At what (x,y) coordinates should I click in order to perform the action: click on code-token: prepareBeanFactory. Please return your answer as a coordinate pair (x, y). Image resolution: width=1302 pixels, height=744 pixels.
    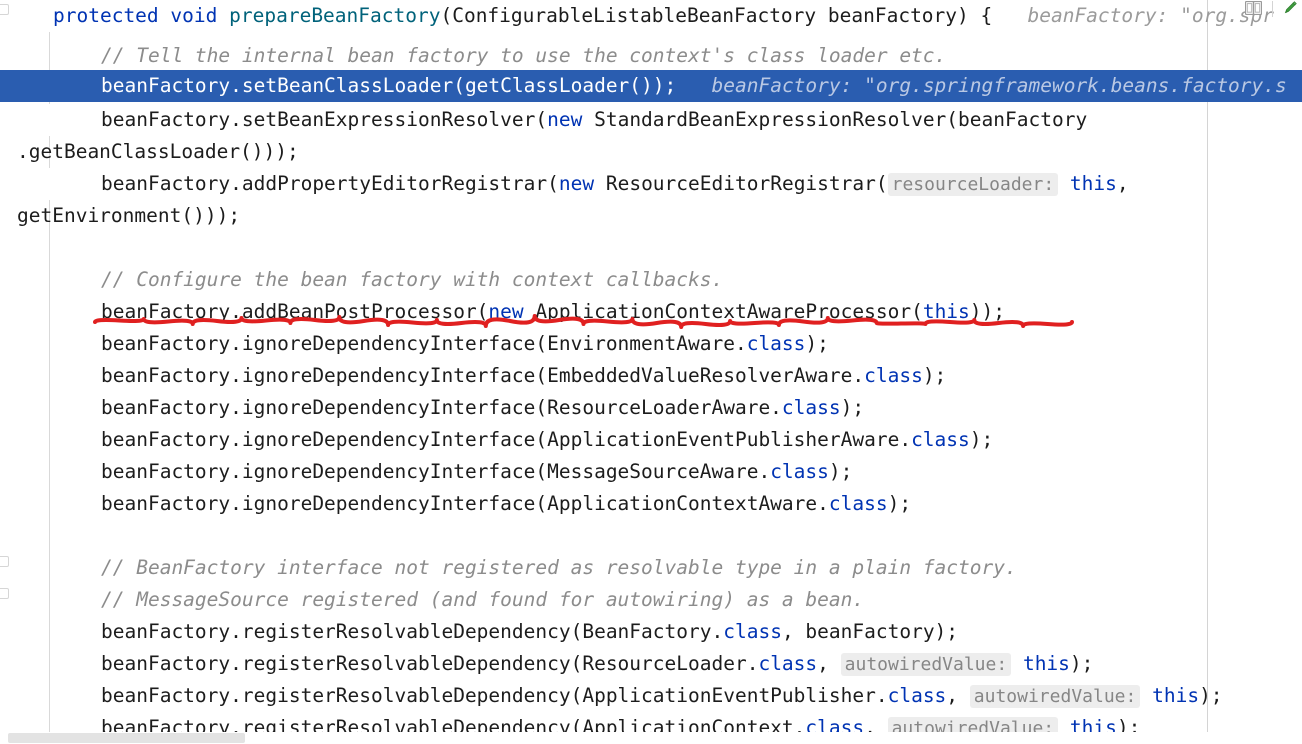
    Looking at the image, I should click on (335, 15).